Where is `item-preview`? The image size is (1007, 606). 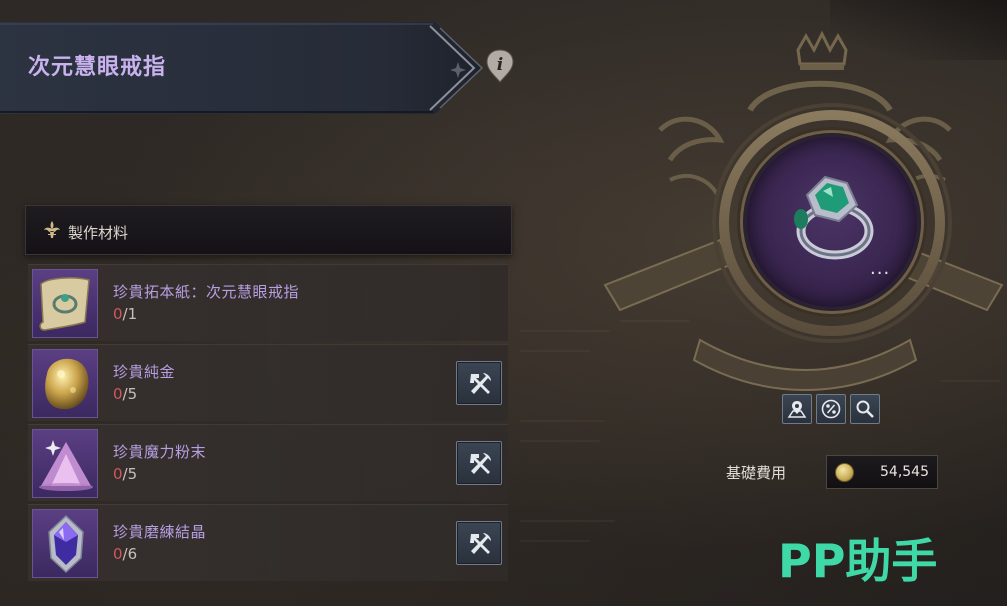
item-preview is located at coordinates (832, 222).